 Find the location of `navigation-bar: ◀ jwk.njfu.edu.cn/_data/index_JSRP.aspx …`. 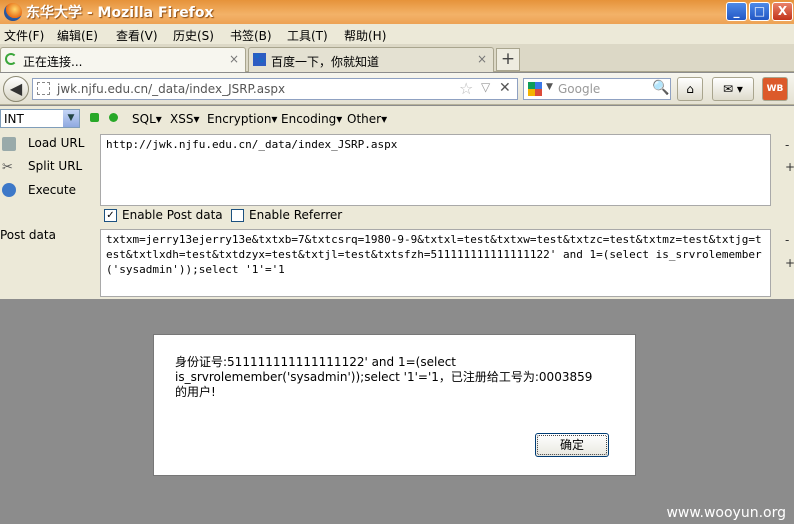

navigation-bar: ◀ jwk.njfu.edu.cn/_data/index_JSRP.aspx … is located at coordinates (397, 89).